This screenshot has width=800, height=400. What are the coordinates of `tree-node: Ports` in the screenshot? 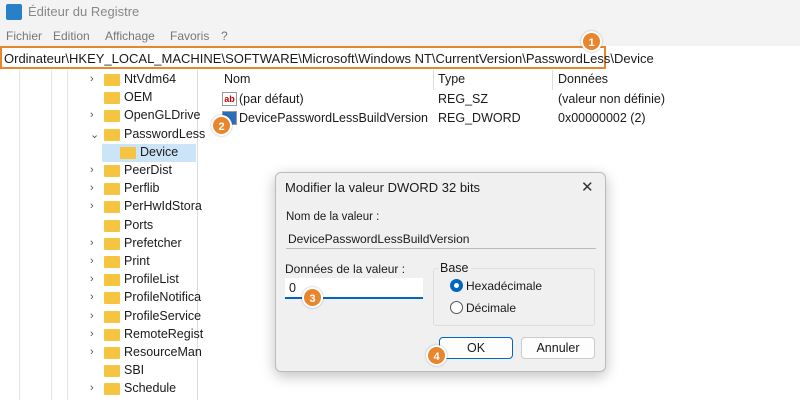 It's located at (143, 226).